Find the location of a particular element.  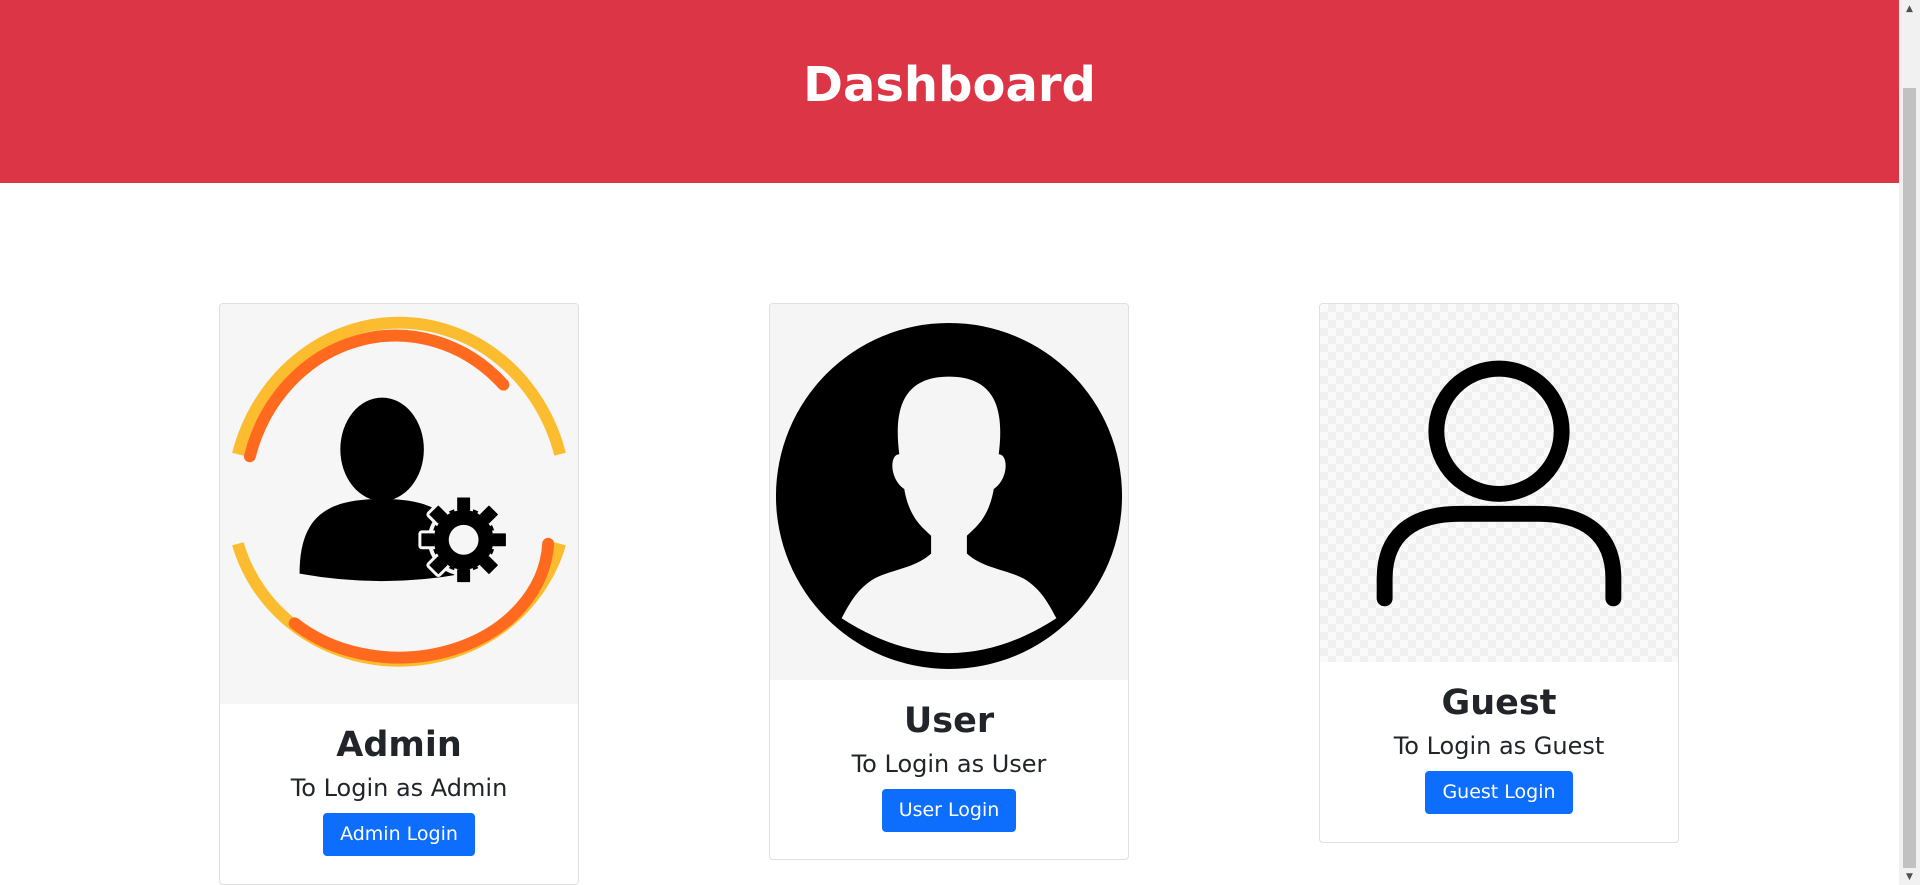

user-card-text: To Login as User is located at coordinates (949, 764).